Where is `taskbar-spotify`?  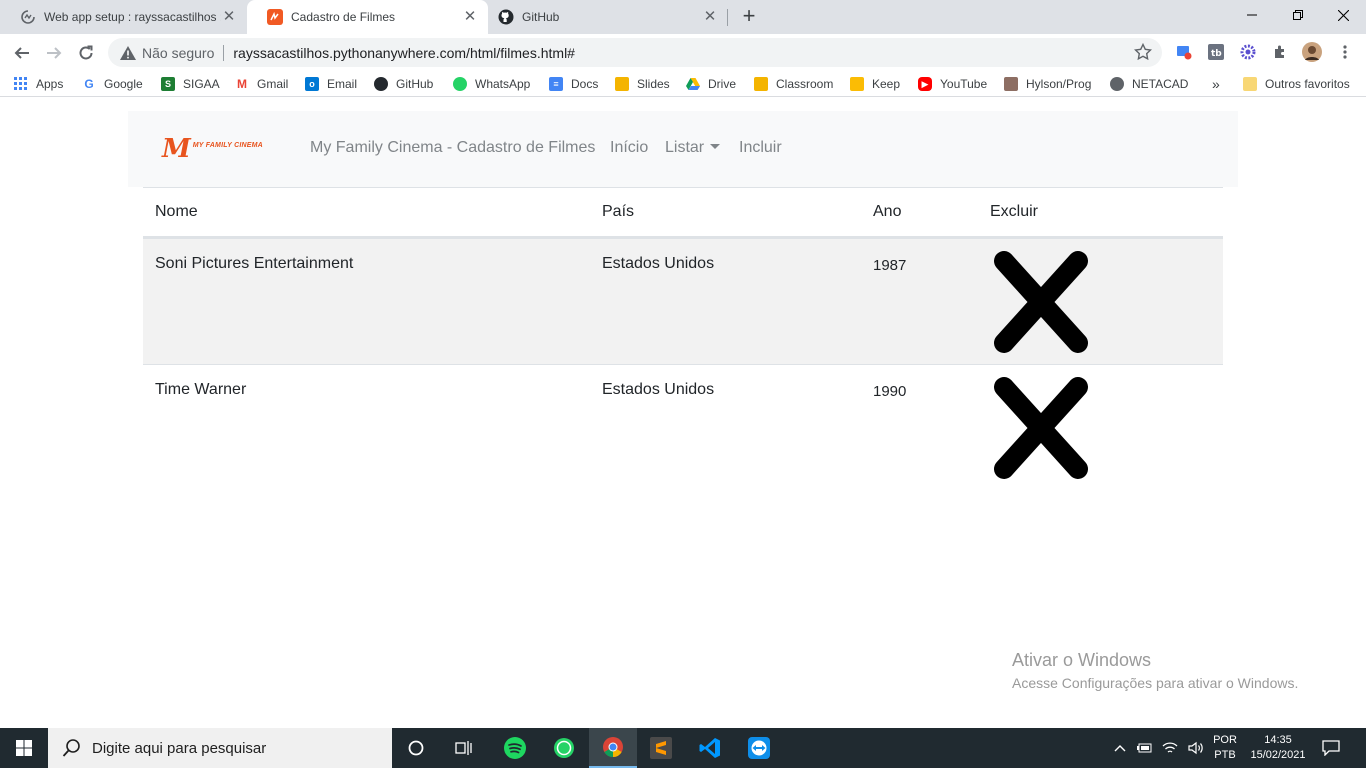 taskbar-spotify is located at coordinates (515, 748).